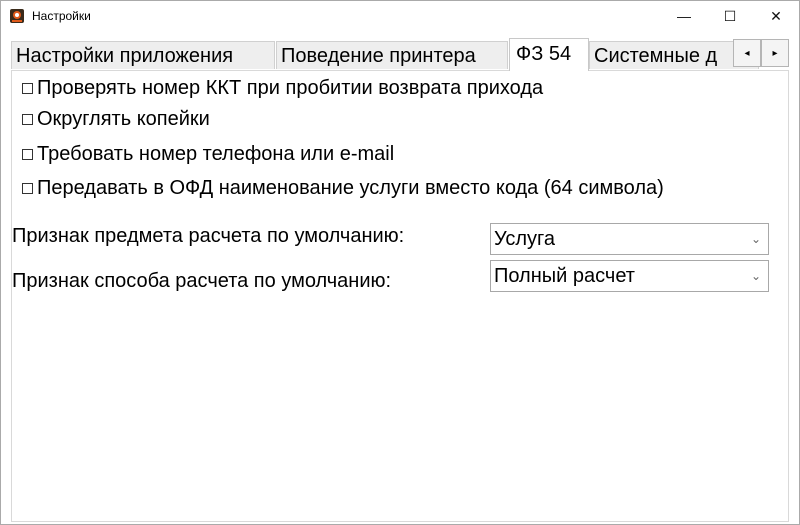 This screenshot has height=525, width=800. I want to click on checkbox-send-service-name, so click(27, 188).